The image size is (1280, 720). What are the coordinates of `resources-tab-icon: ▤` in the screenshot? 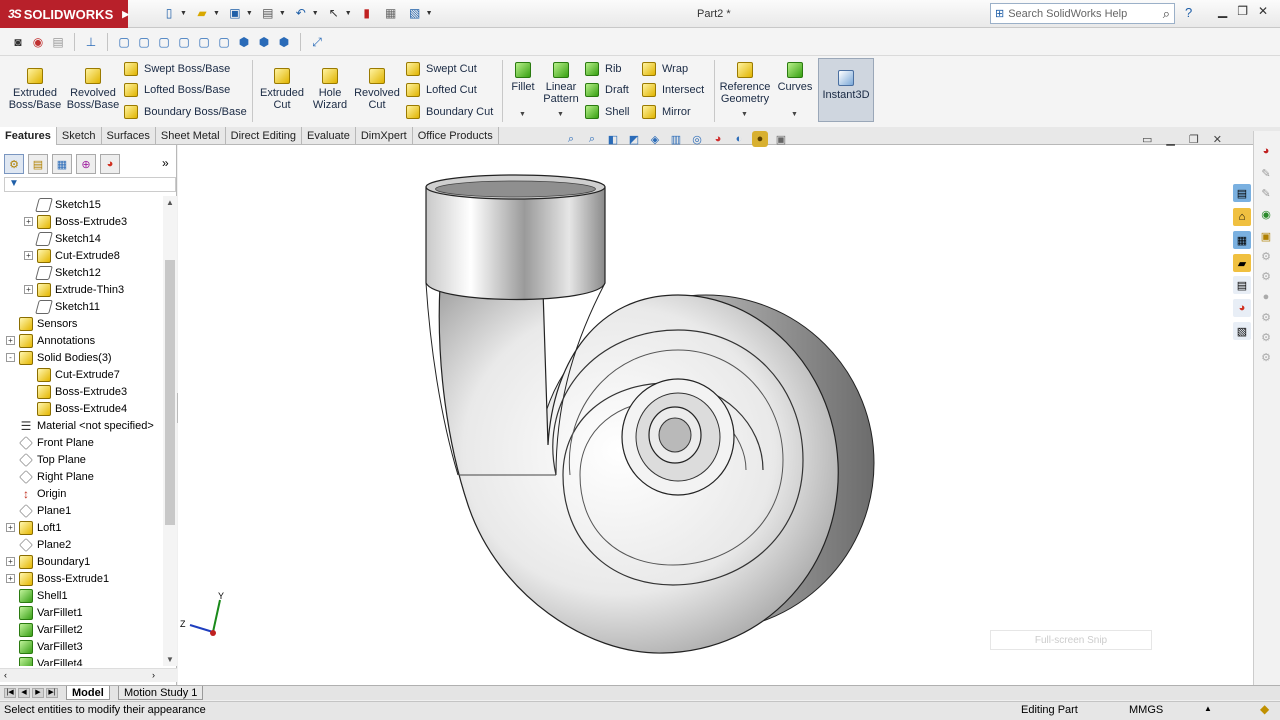 It's located at (1242, 193).